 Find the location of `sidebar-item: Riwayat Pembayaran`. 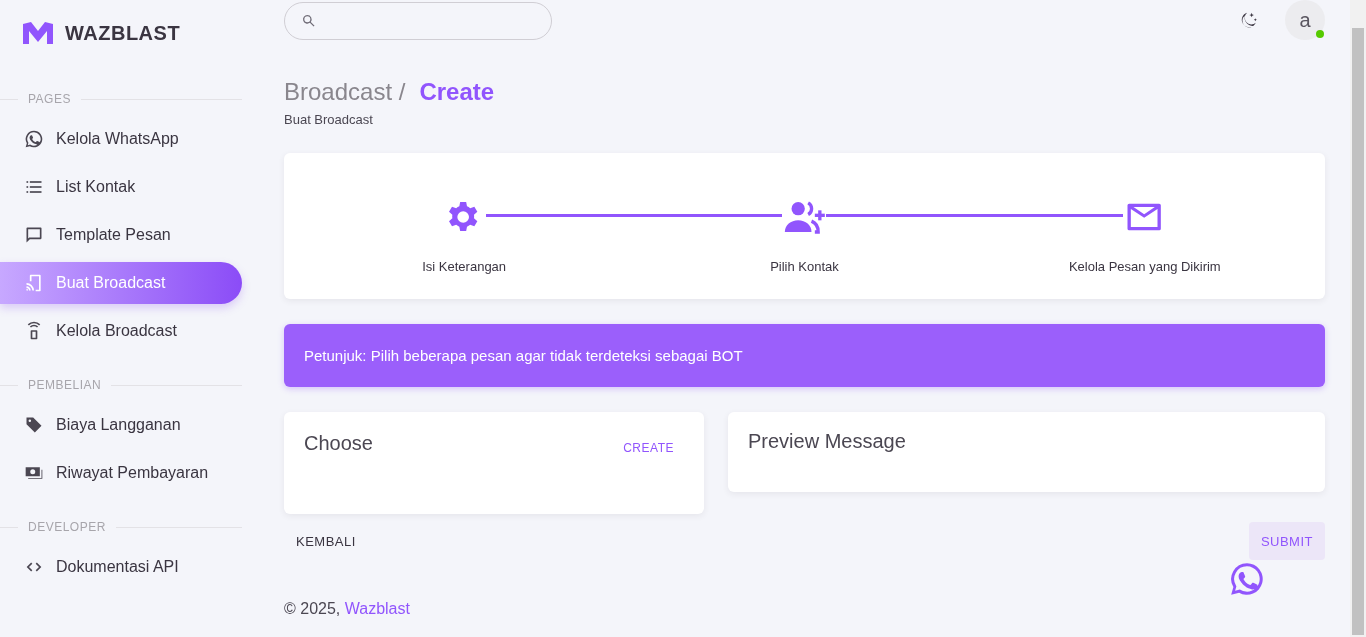

sidebar-item: Riwayat Pembayaran is located at coordinates (121, 473).